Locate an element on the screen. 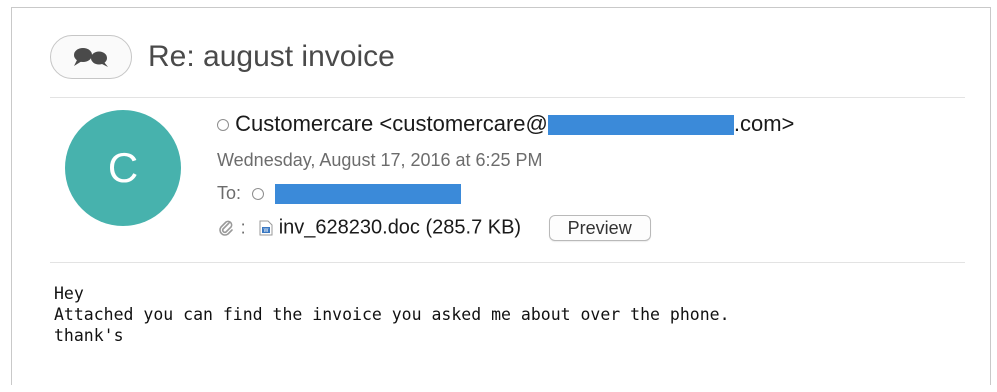 The image size is (997, 392). speech-bubbles-icon is located at coordinates (91, 57).